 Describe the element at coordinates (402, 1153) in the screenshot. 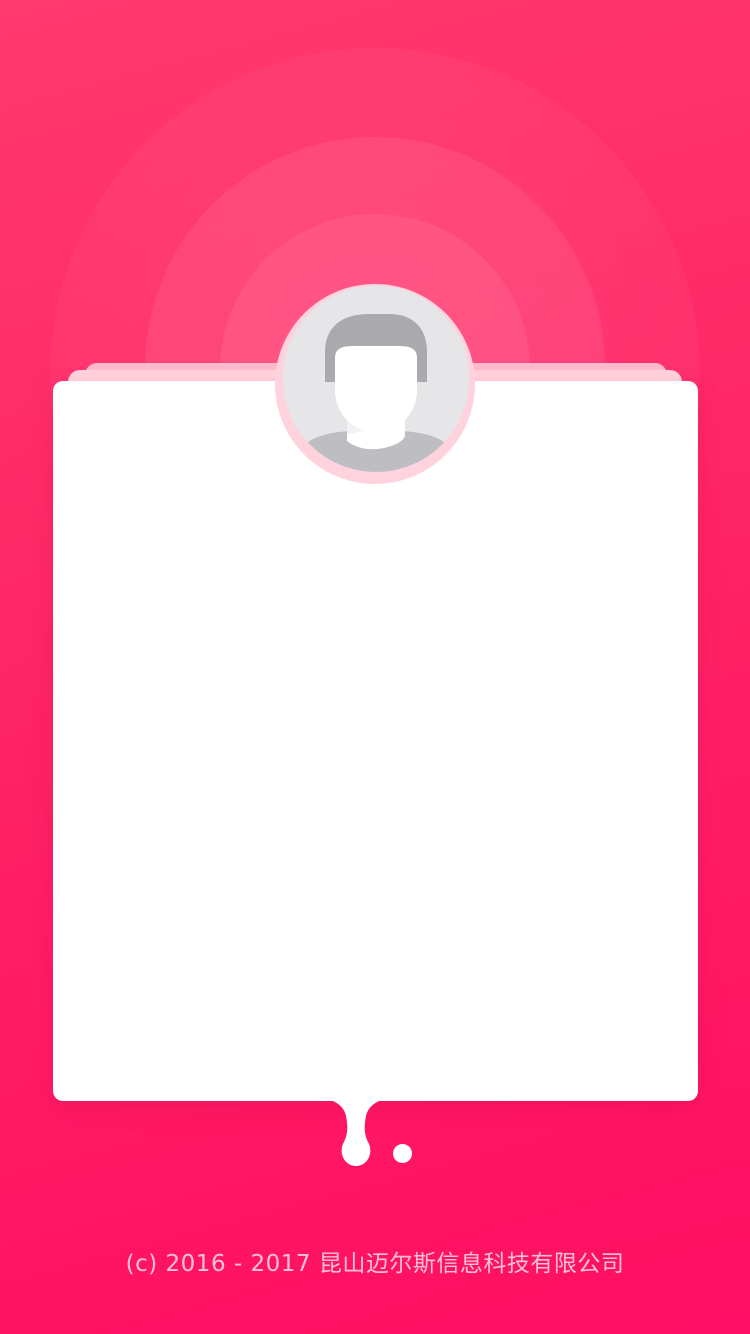

I see `pager-dot-inactive` at that location.